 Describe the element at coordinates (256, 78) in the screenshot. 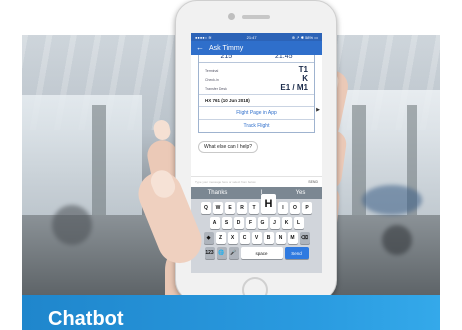

I see `check-in-row: Check-in K` at that location.